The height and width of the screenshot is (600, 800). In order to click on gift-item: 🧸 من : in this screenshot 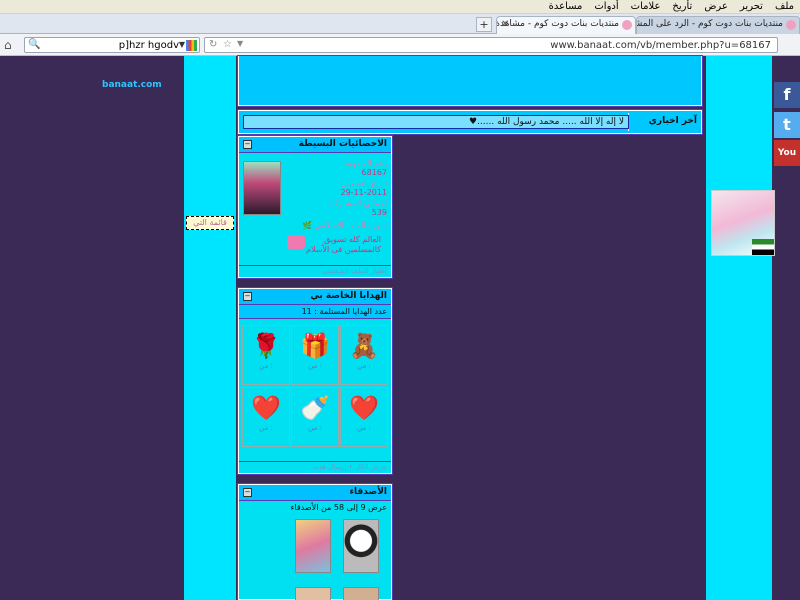, I will do `click(364, 355)`.